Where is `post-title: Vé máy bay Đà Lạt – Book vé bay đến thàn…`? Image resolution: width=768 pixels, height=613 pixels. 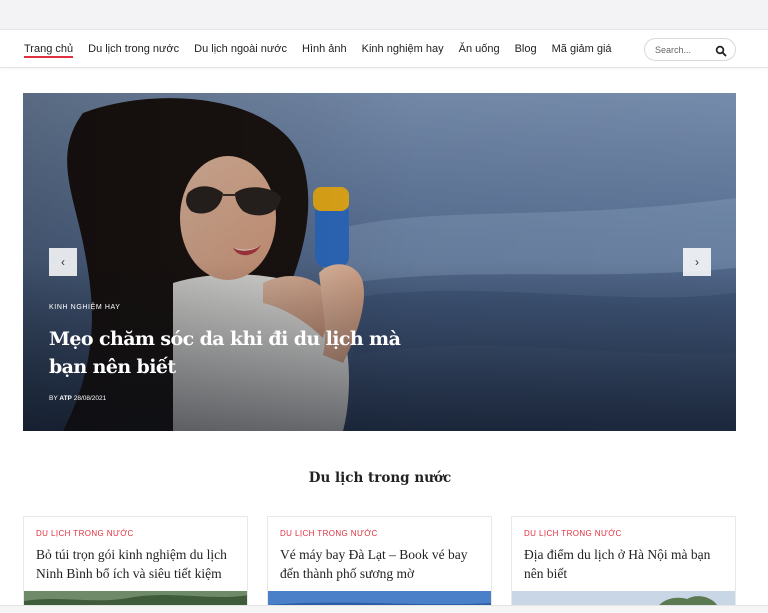
post-title: Vé máy bay Đà Lạt – Book vé bay đến thàn… is located at coordinates (382, 564).